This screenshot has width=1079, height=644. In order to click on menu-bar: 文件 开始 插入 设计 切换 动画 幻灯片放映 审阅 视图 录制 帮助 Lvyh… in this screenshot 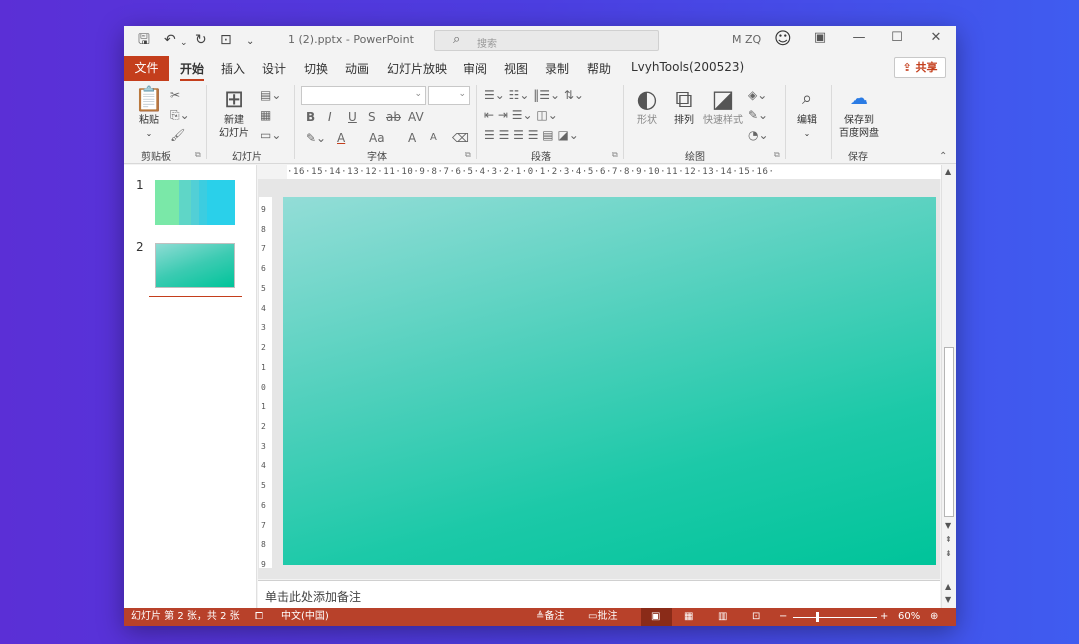, I will do `click(540, 67)`.